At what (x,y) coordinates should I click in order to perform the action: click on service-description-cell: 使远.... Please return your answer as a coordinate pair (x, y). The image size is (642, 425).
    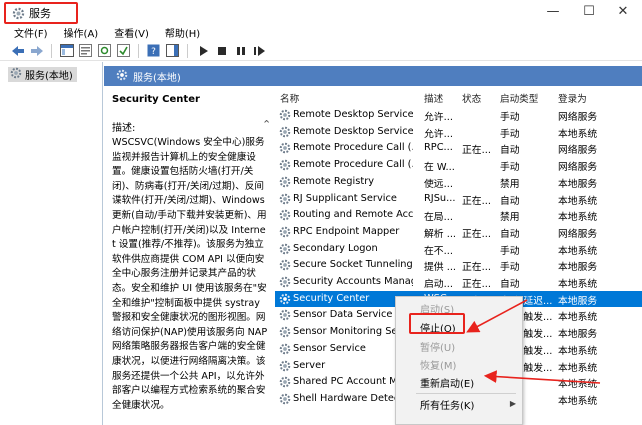
    Looking at the image, I should click on (438, 184).